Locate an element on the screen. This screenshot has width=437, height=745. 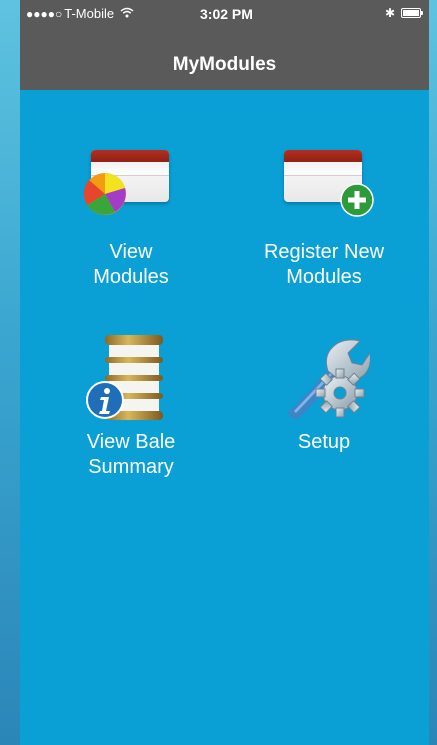
setup-label: Setup is located at coordinates (324, 442).